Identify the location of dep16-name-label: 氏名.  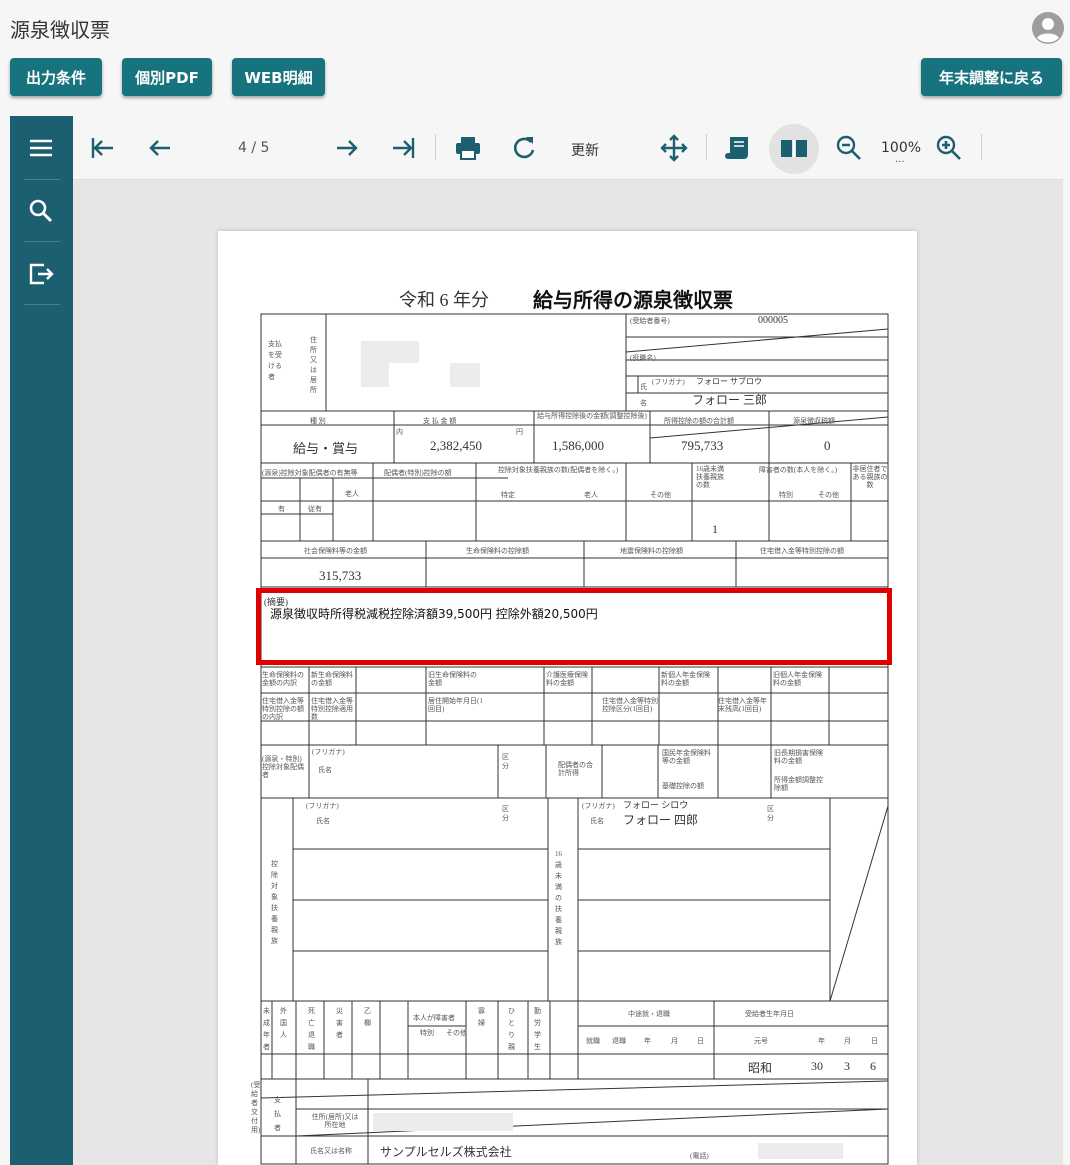
(597, 821).